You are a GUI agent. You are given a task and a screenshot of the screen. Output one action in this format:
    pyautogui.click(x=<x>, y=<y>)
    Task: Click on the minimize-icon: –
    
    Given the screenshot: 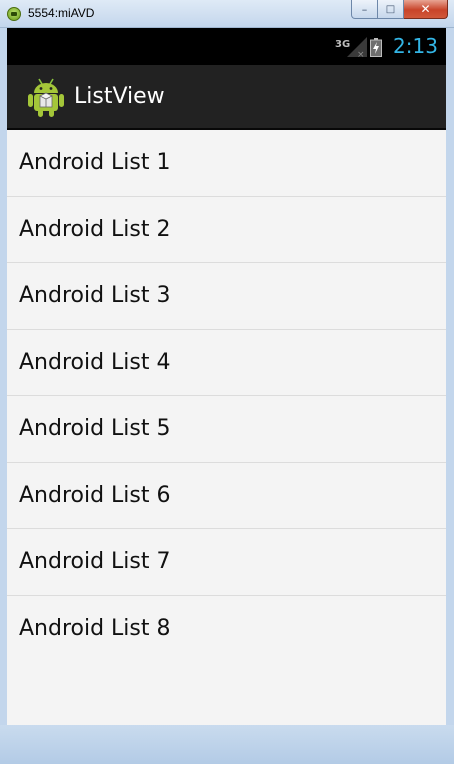 What is the action you would take?
    pyautogui.click(x=364, y=9)
    